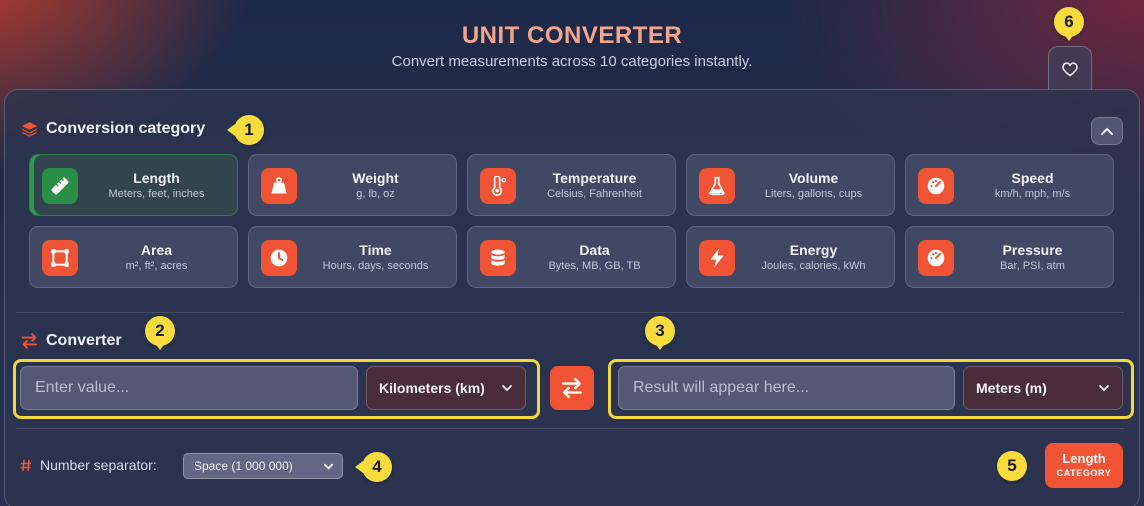  Describe the element at coordinates (25, 465) in the screenshot. I see `hash-icon` at that location.